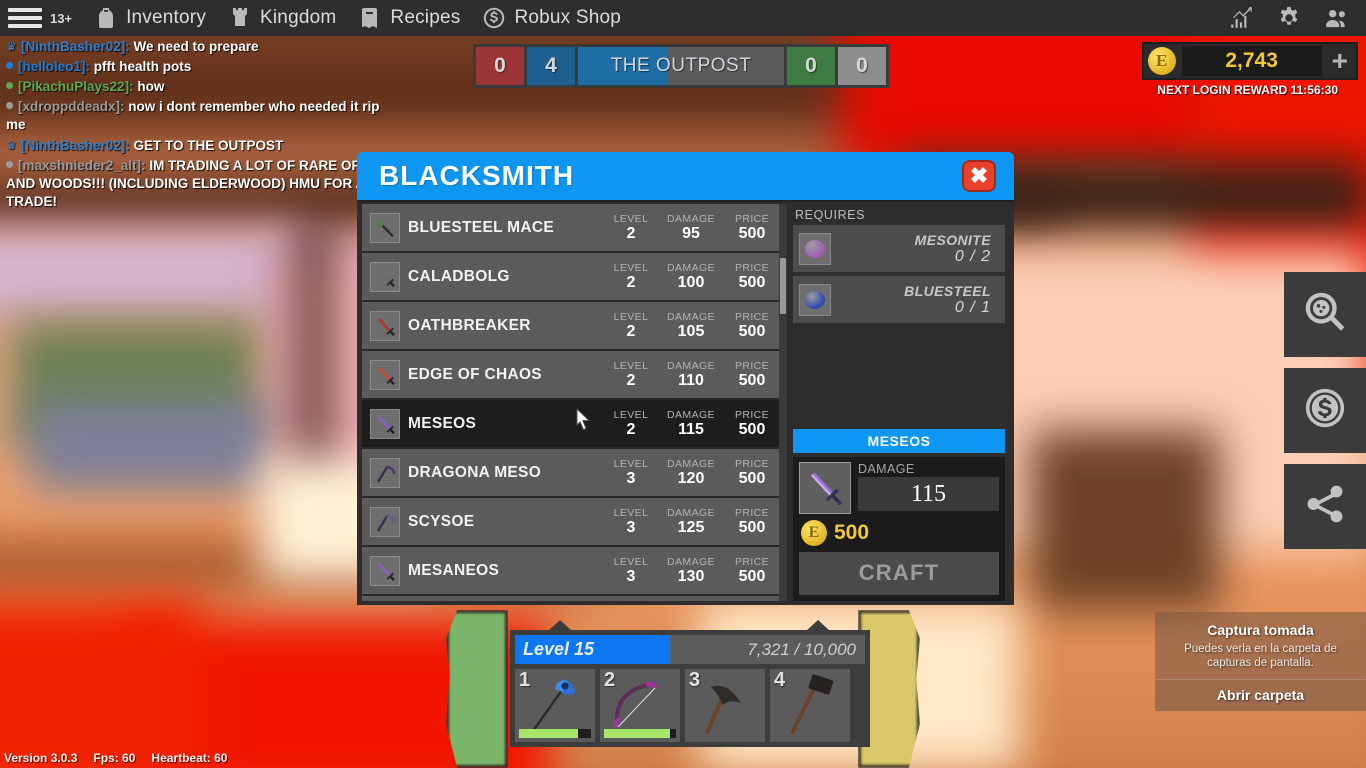 The height and width of the screenshot is (768, 1366). I want to click on fps-text: Fps: 60, so click(114, 758).